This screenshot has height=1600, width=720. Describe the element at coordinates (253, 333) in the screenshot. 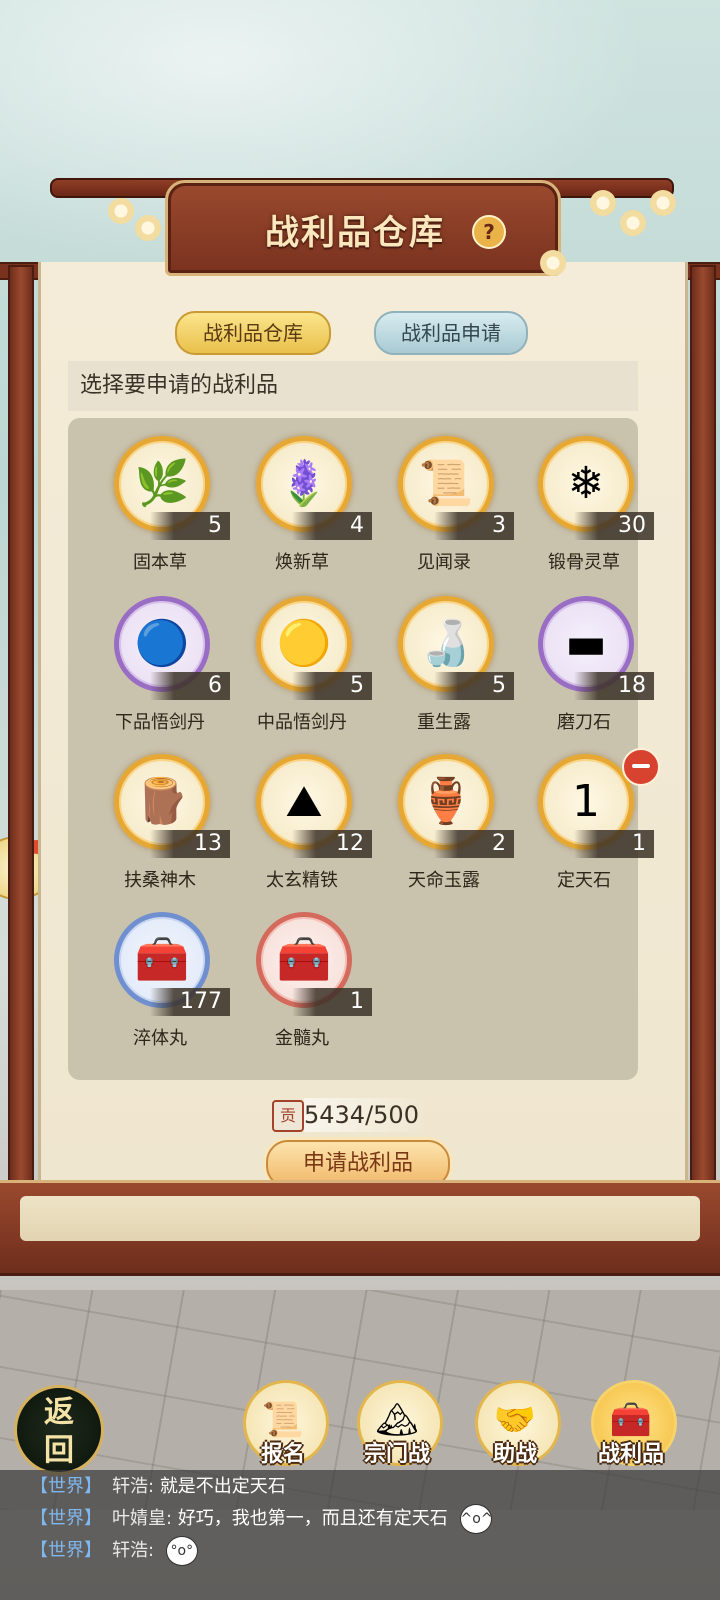

I see `tab-loot-warehouse: 战利品仓库` at that location.